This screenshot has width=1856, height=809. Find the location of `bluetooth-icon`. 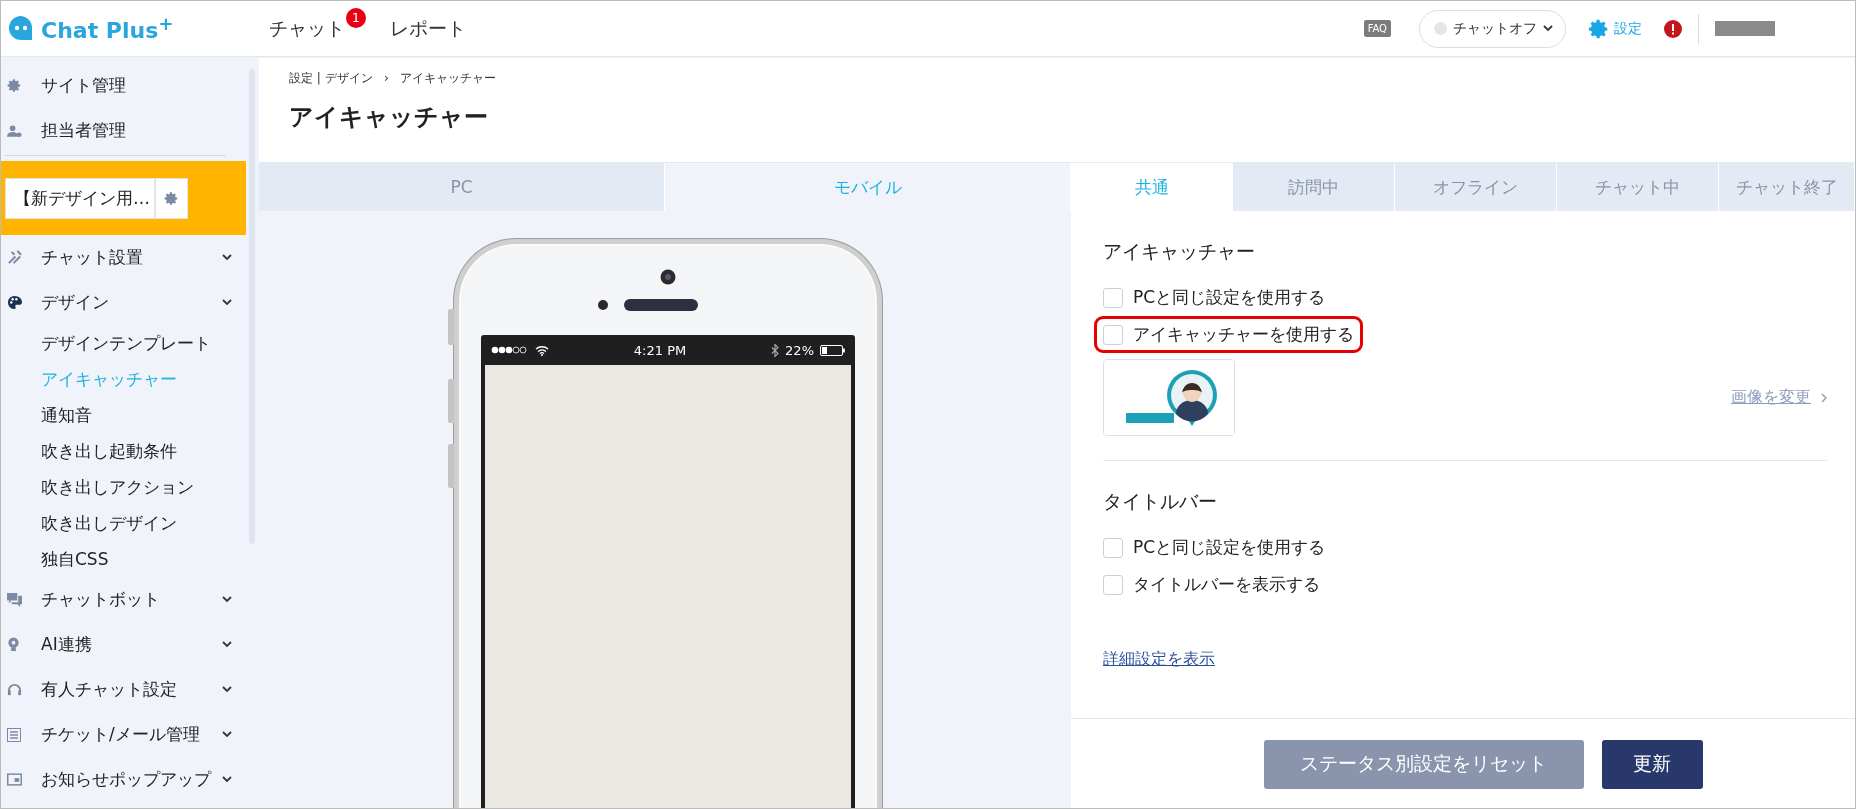

bluetooth-icon is located at coordinates (775, 350).